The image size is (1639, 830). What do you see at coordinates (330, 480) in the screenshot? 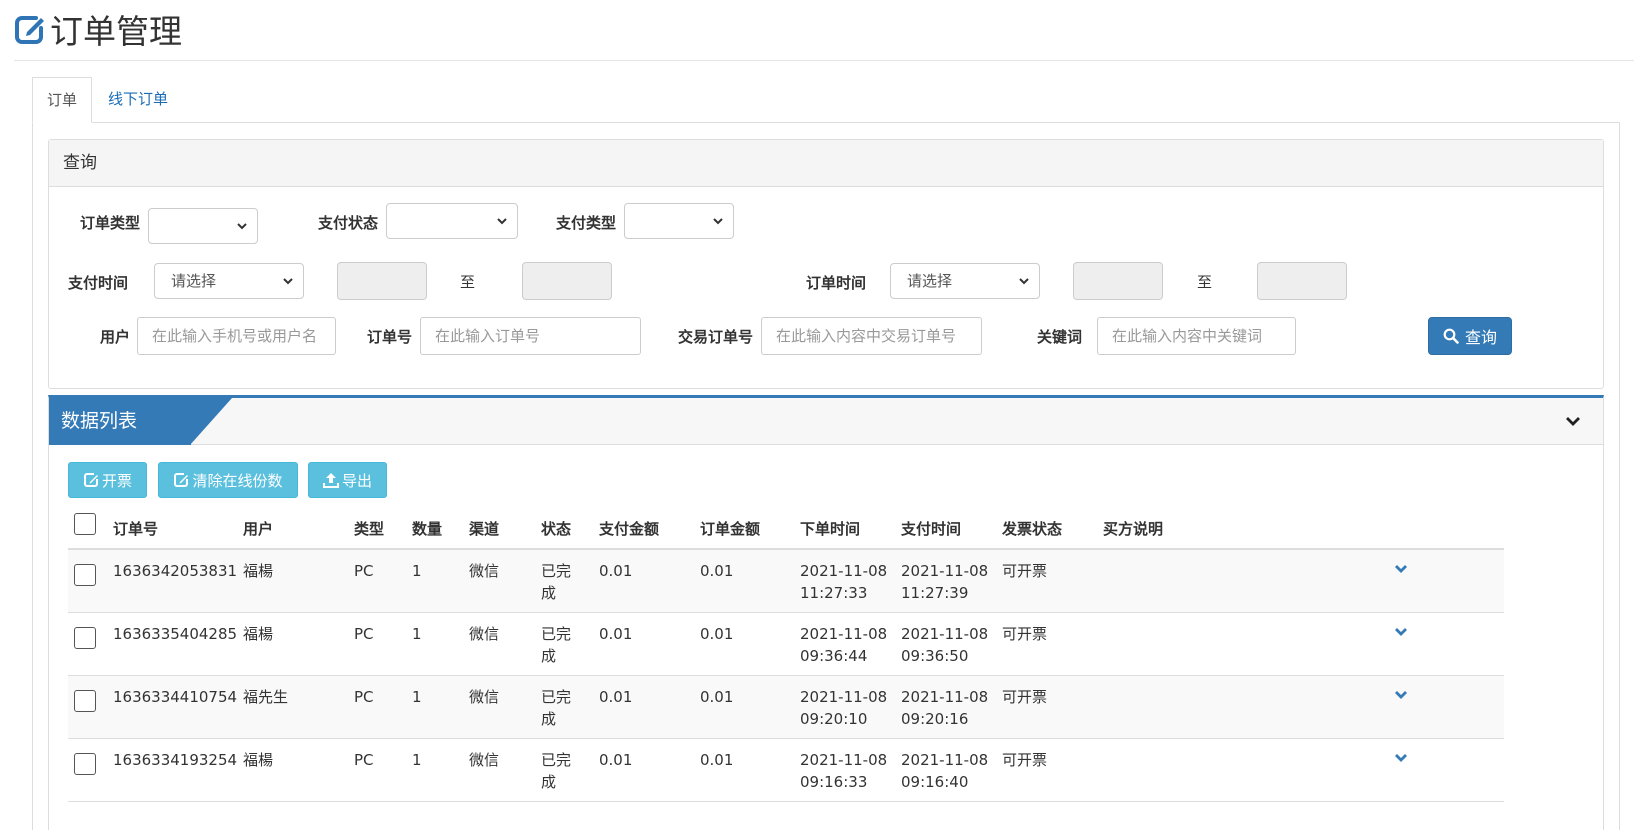
I see `export-icon` at bounding box center [330, 480].